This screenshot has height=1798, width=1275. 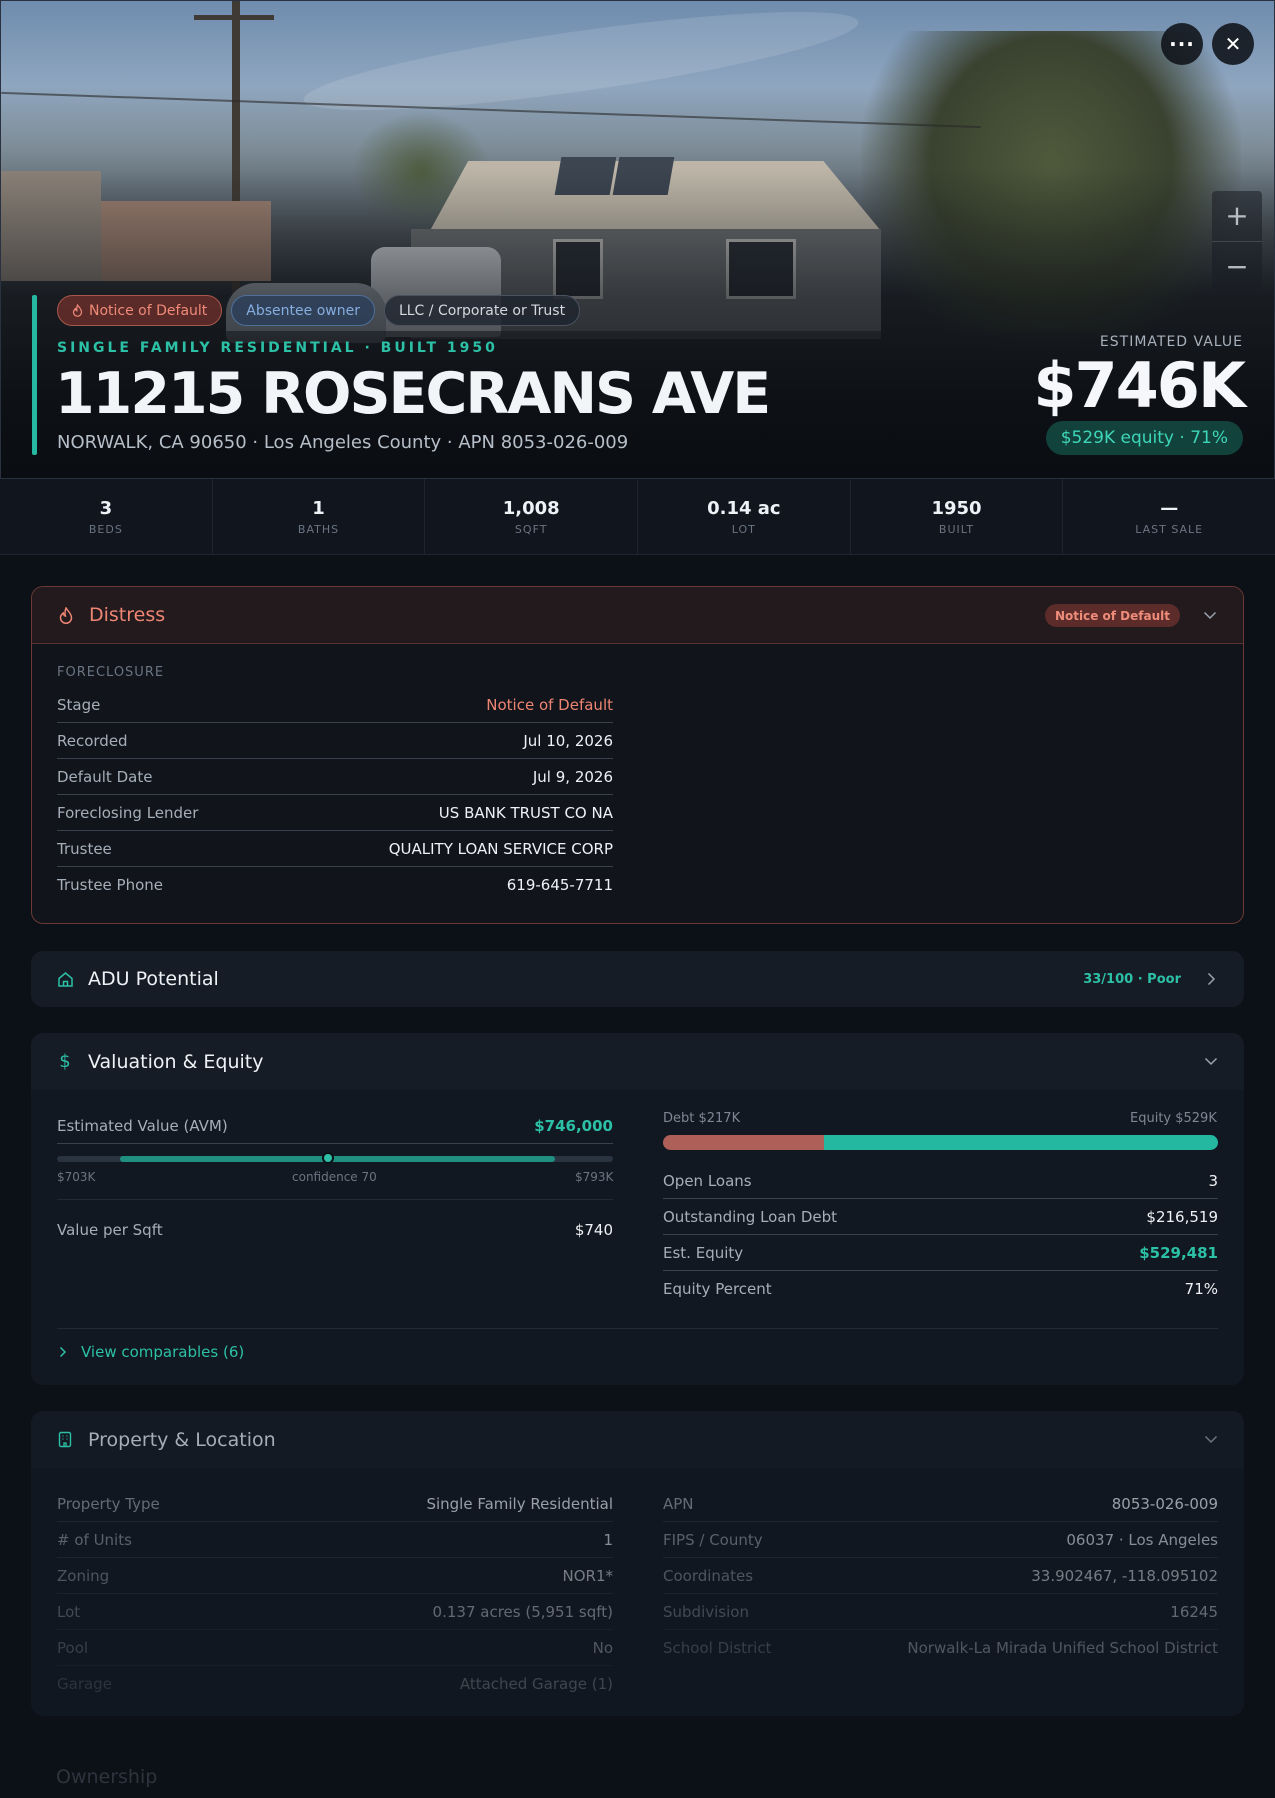 I want to click on property-location-title: Property & Location, so click(x=182, y=1439).